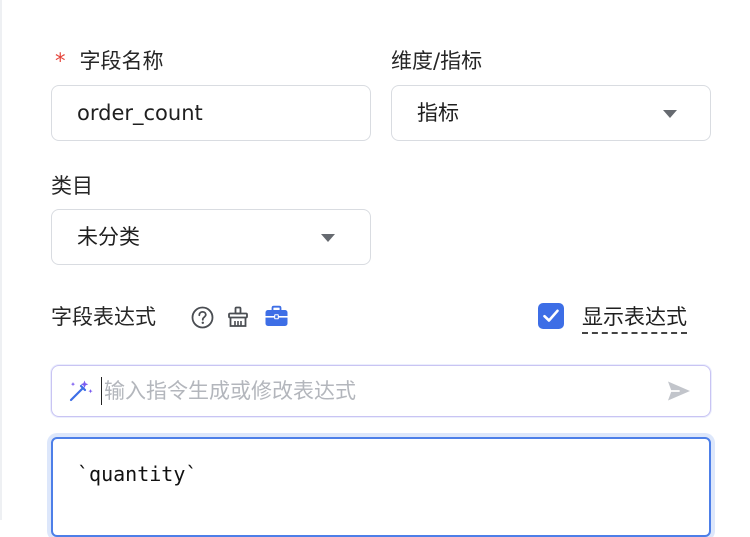 The image size is (750, 537). Describe the element at coordinates (211, 113) in the screenshot. I see `field-name-input: order_count` at that location.